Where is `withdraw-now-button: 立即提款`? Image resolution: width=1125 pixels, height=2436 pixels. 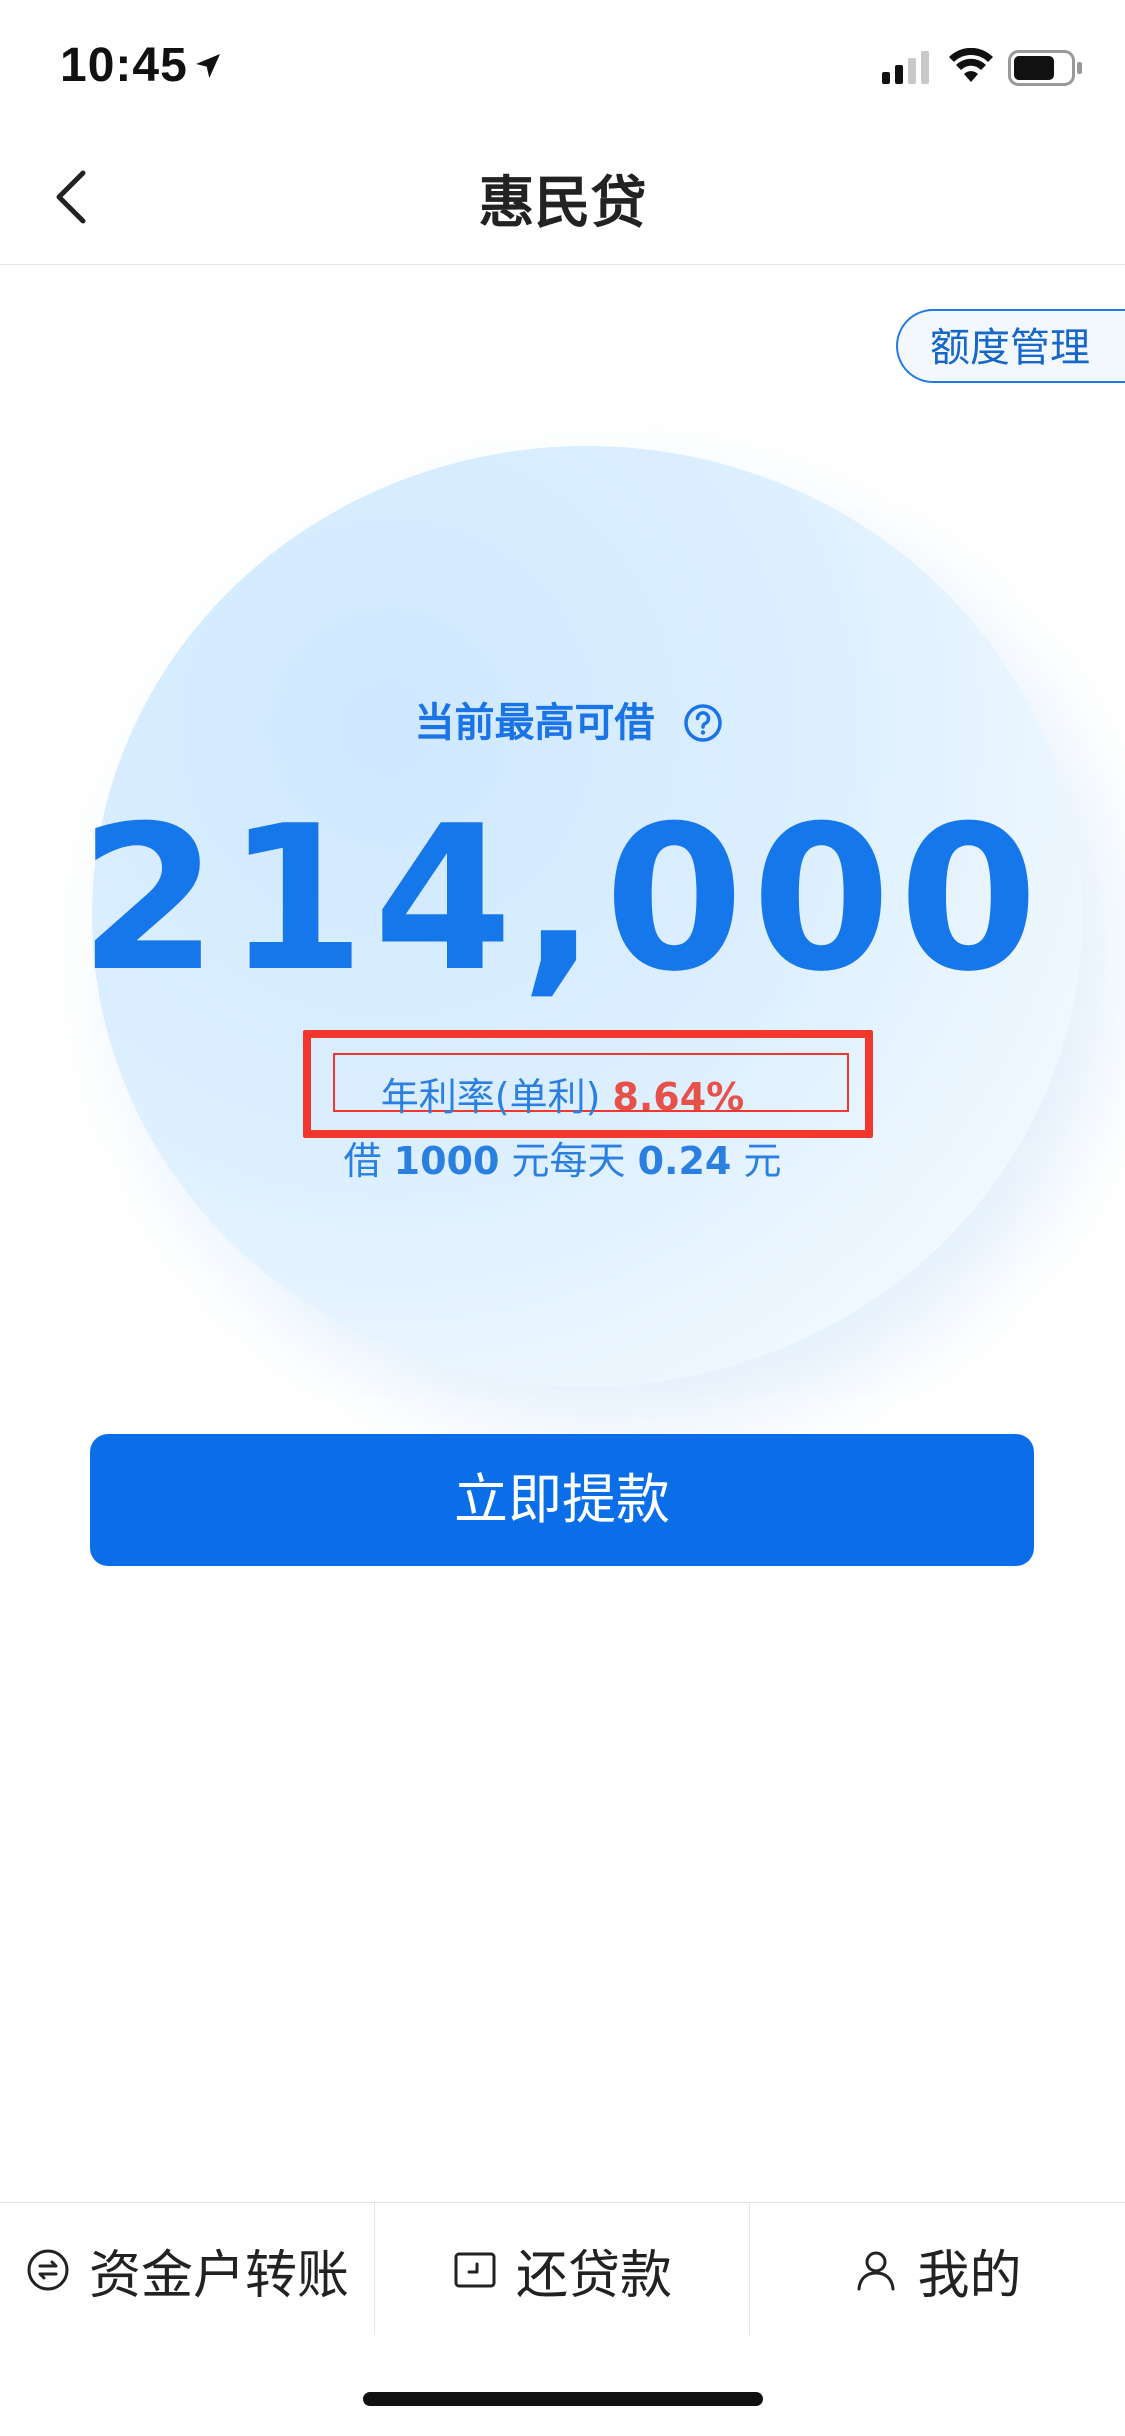 withdraw-now-button: 立即提款 is located at coordinates (562, 1500).